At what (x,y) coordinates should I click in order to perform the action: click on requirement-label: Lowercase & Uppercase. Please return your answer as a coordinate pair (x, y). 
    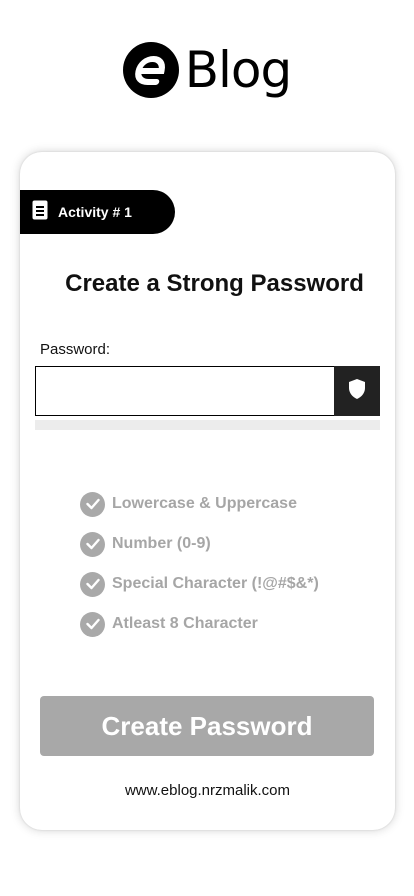
    Looking at the image, I should click on (204, 503).